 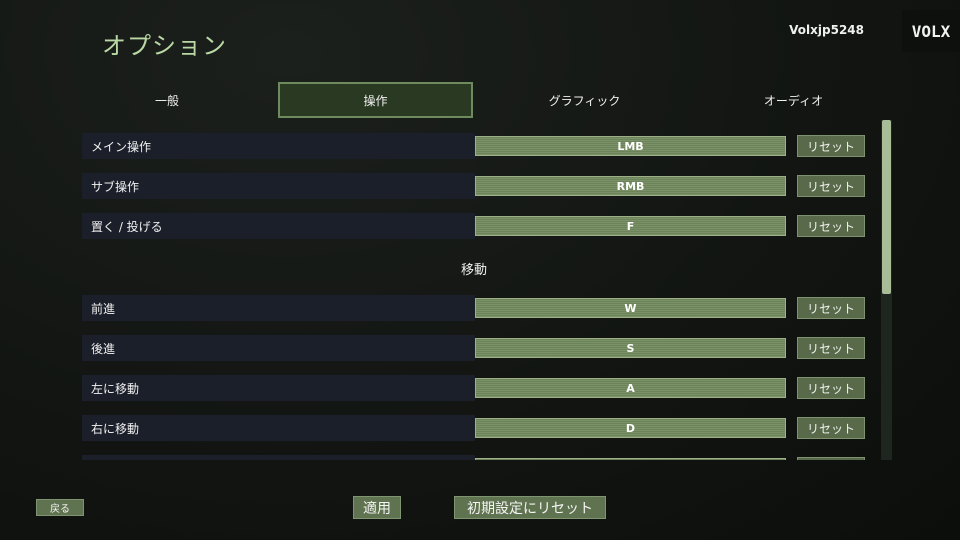 What do you see at coordinates (584, 100) in the screenshot?
I see `tab-graphics: グラフィック` at bounding box center [584, 100].